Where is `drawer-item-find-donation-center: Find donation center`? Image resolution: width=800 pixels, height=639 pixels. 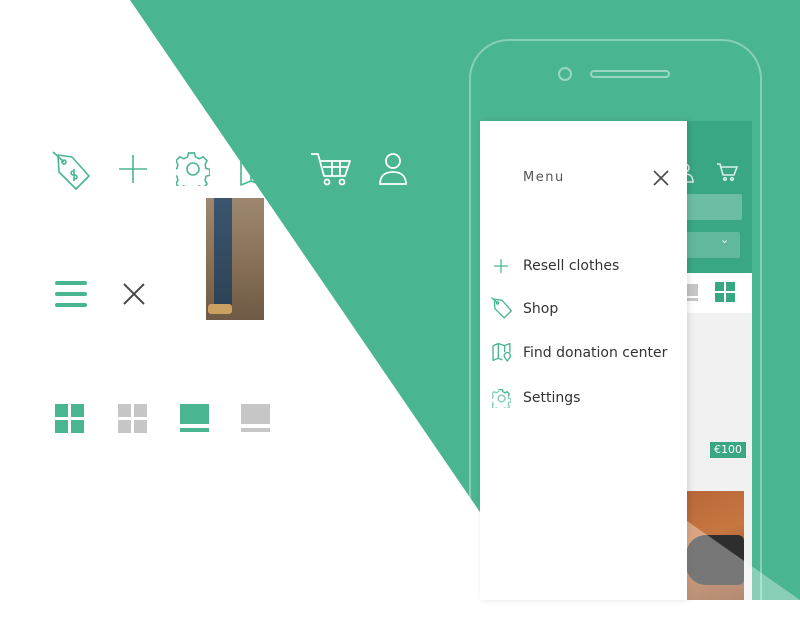 drawer-item-find-donation-center: Find donation center is located at coordinates (595, 353).